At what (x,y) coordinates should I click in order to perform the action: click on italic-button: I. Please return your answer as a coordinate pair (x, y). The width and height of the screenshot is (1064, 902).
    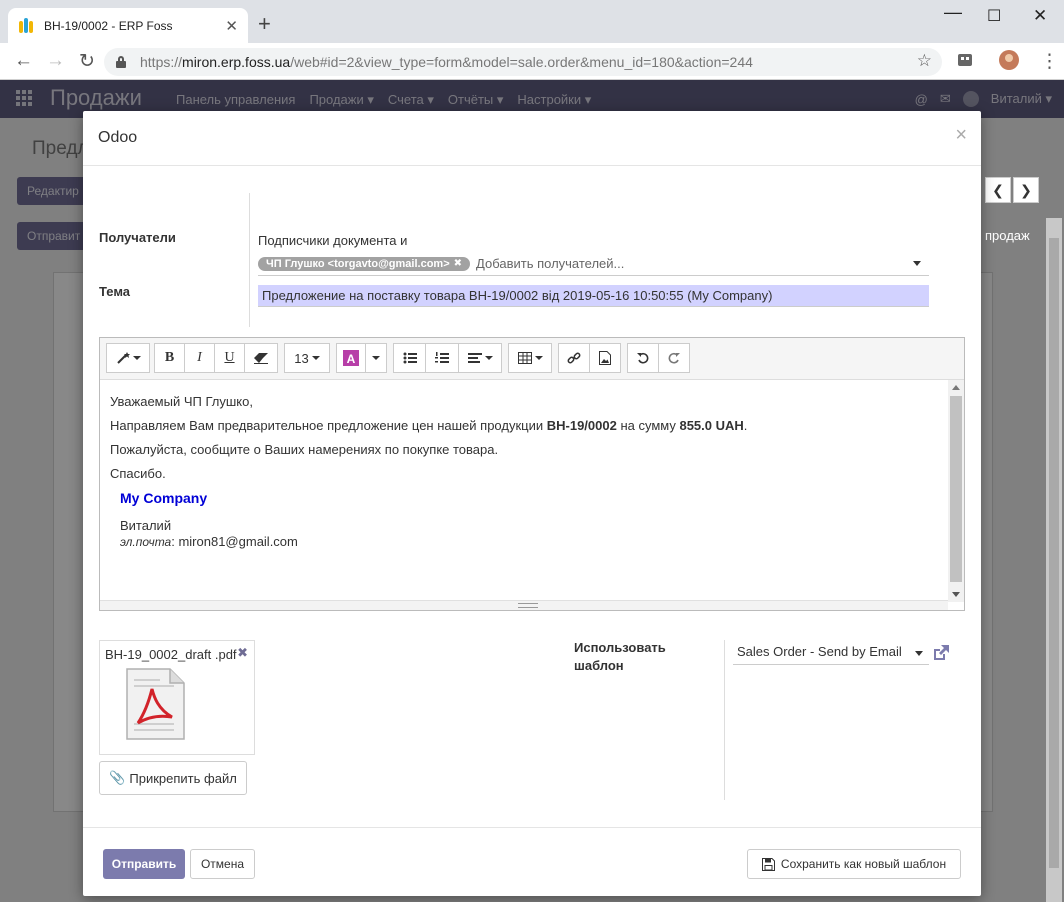
    Looking at the image, I should click on (199, 358).